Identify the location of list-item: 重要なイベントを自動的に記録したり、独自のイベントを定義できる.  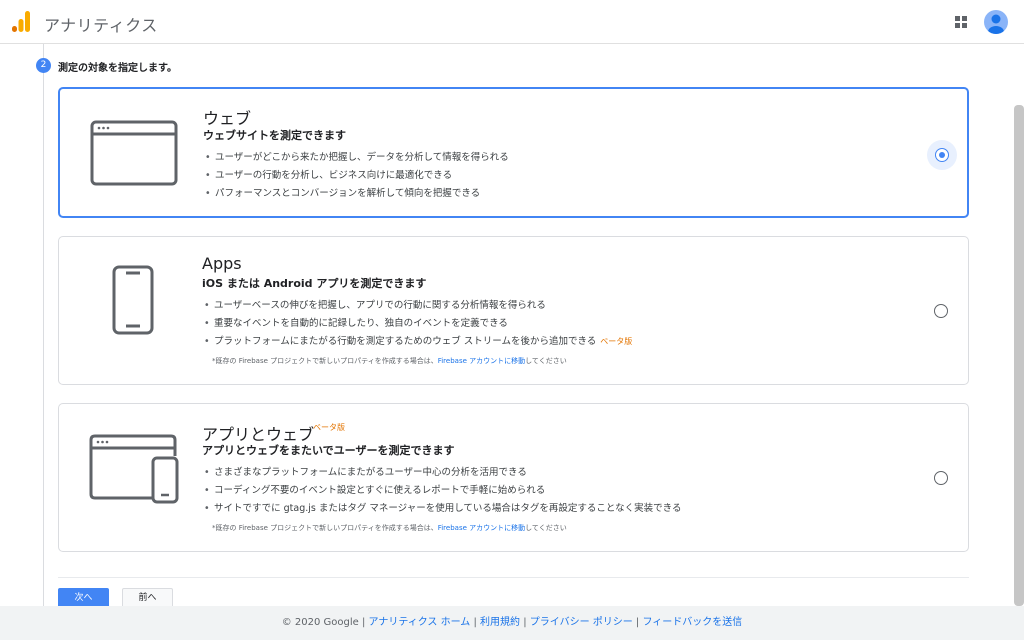
(417, 324).